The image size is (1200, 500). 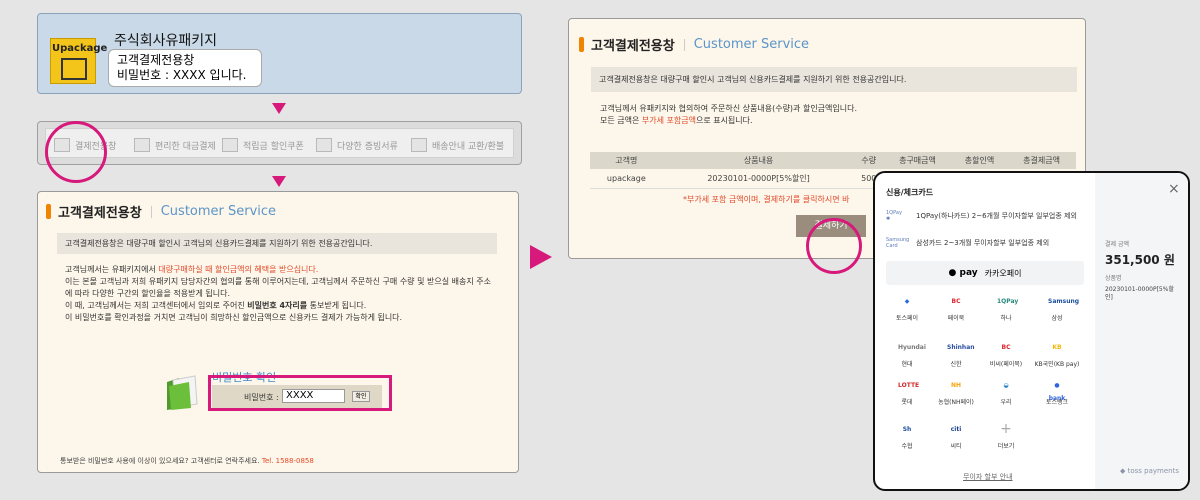 I want to click on card-logo-icon: +, so click(x=1006, y=429).